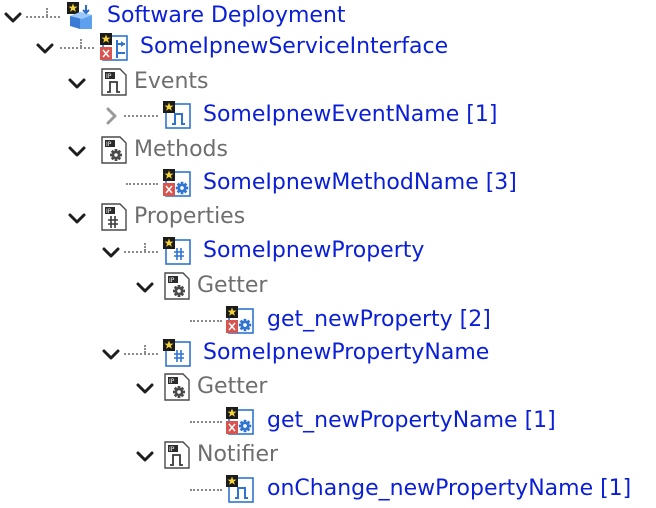 Image resolution: width=656 pixels, height=508 pixels. I want to click on tree-row: IP Properties, so click(328, 218).